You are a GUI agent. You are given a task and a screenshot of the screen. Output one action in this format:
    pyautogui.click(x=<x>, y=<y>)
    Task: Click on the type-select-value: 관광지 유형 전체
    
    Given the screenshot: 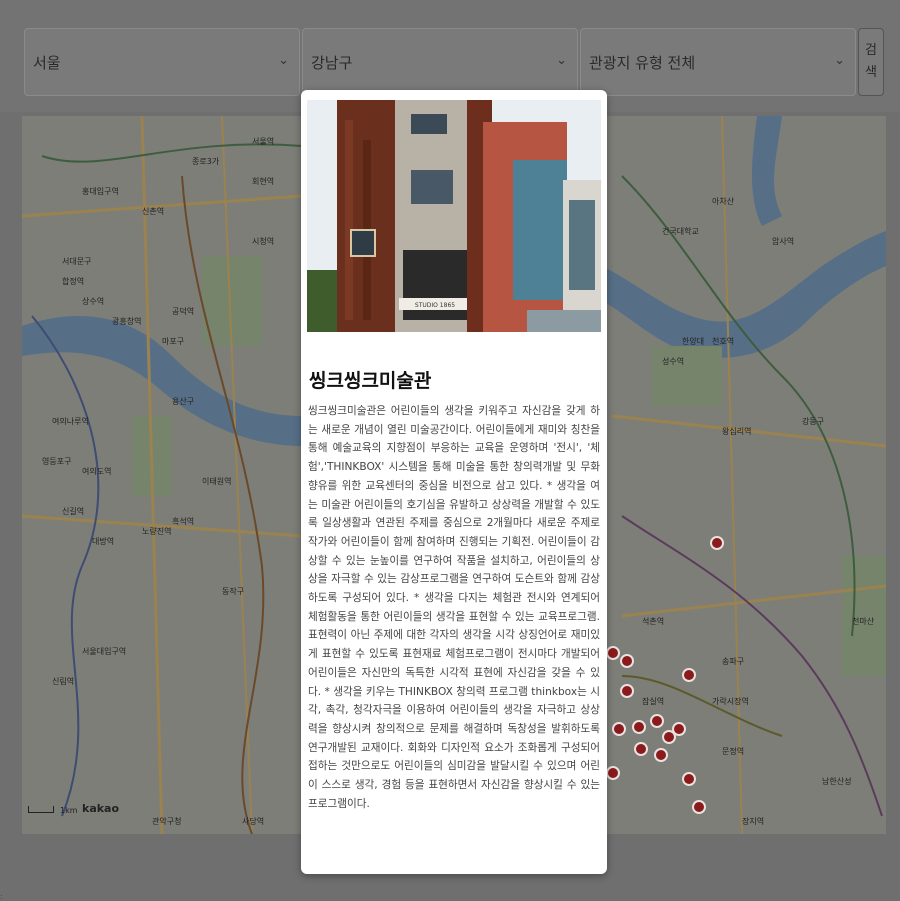 What is the action you would take?
    pyautogui.click(x=642, y=62)
    